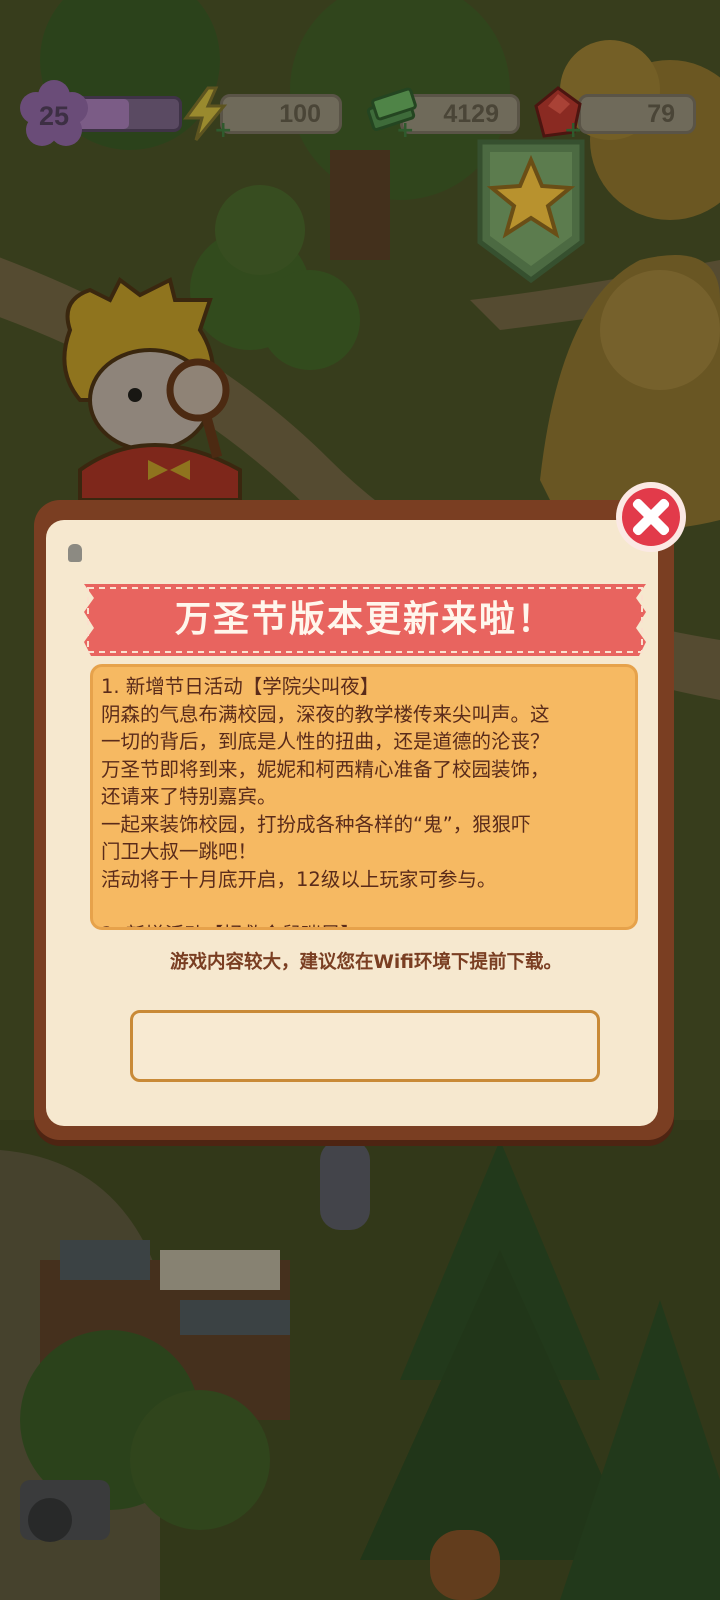  I want to click on add-energy-icon: +, so click(223, 131).